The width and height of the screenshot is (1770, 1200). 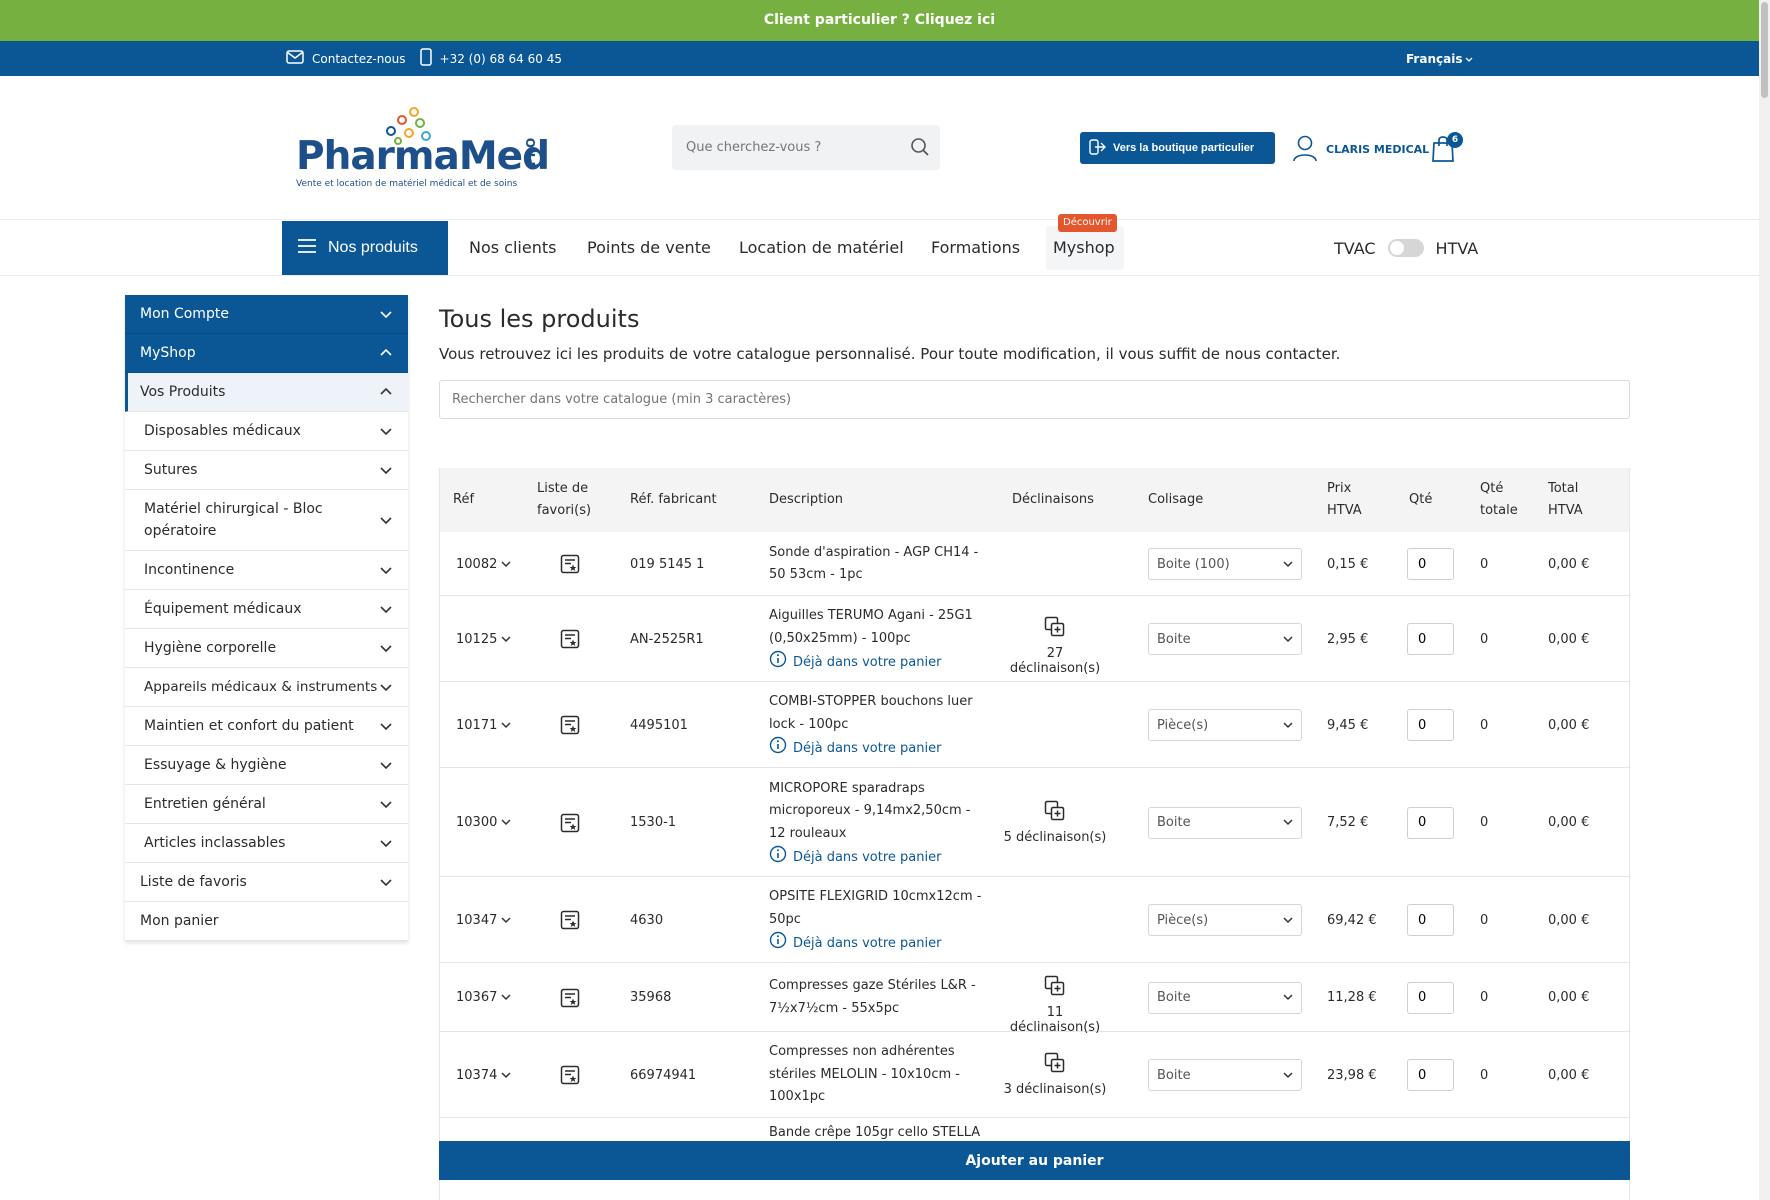 What do you see at coordinates (673, 499) in the screenshot?
I see `col-ref-fabricant: Réf. fabricant` at bounding box center [673, 499].